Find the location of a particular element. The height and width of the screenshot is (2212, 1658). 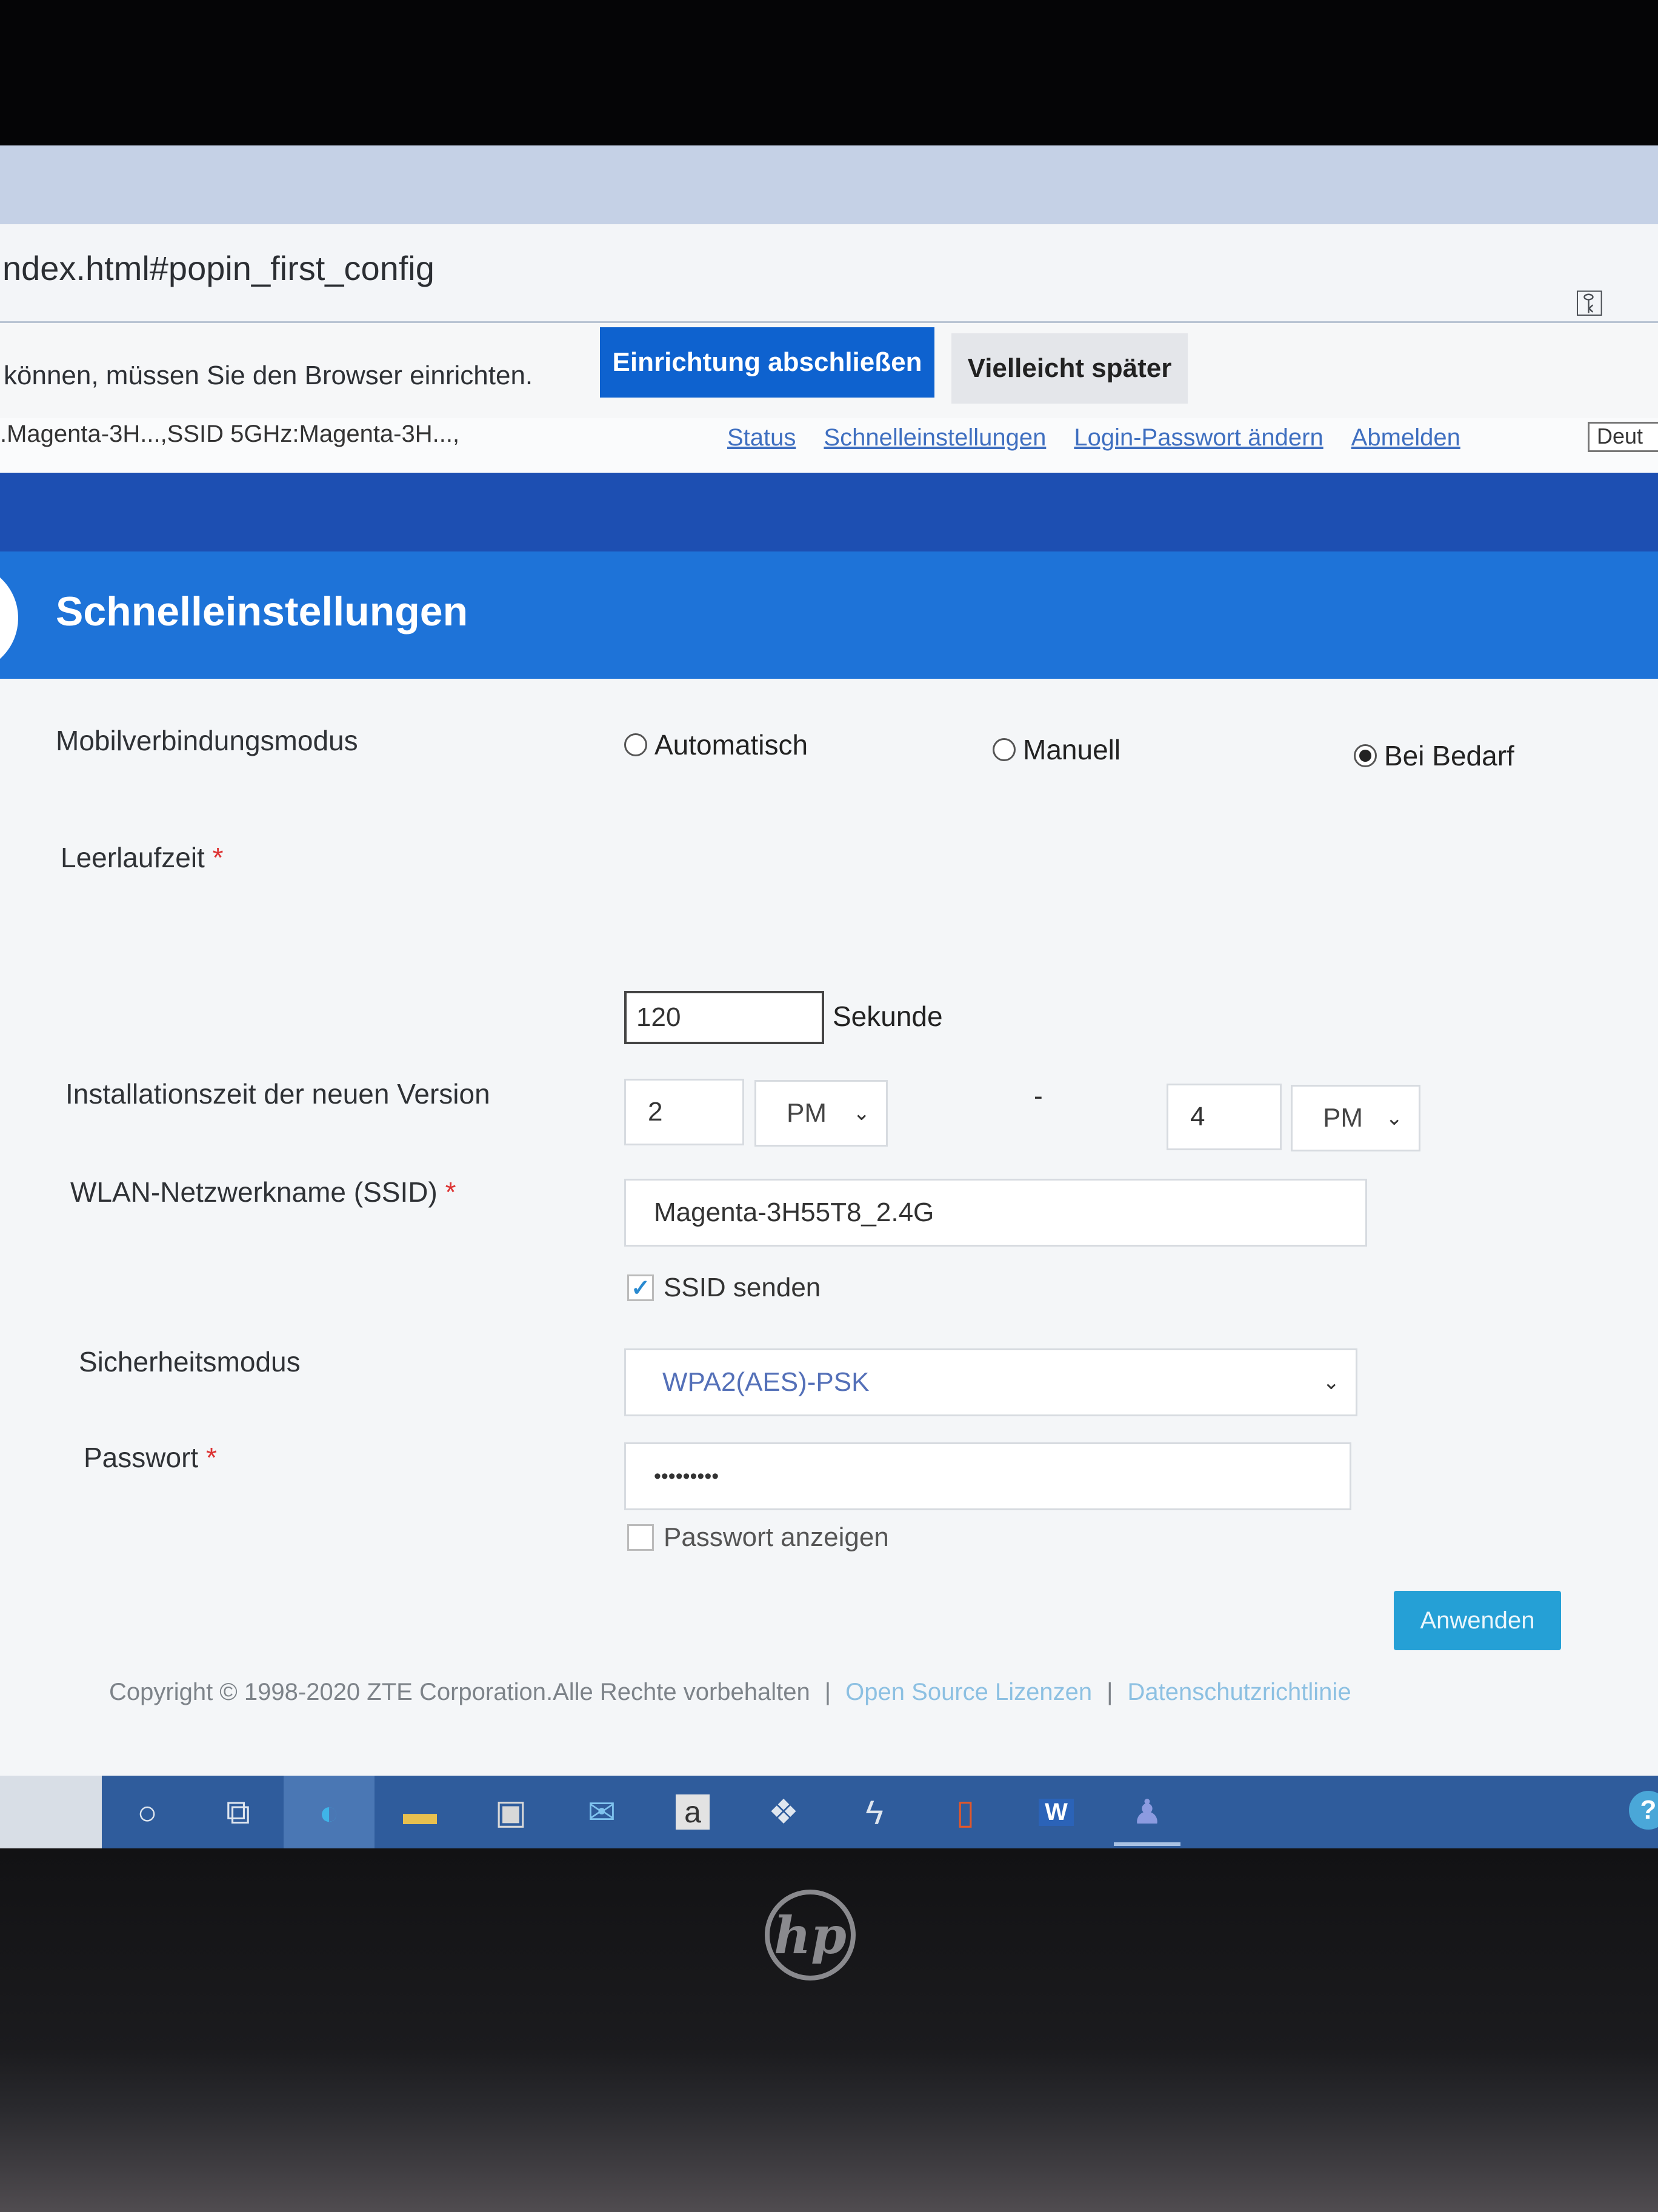

password-label: Passwort * is located at coordinates (150, 1457).